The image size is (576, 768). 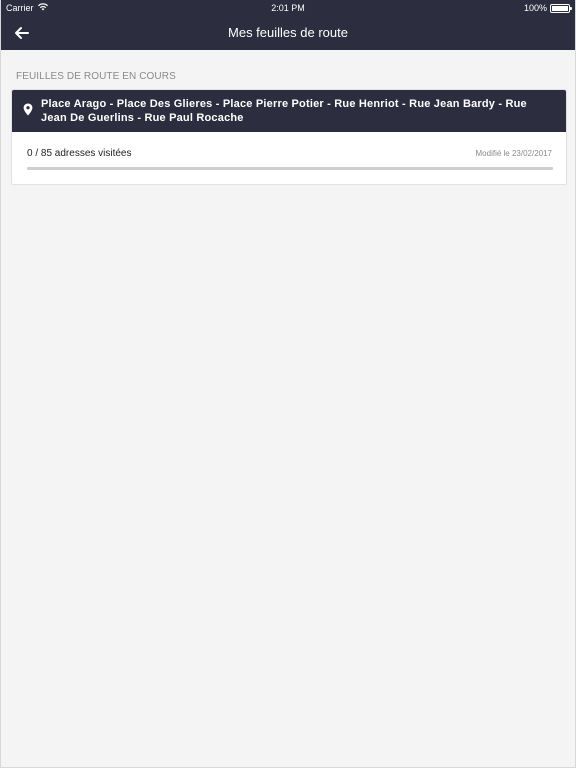 What do you see at coordinates (79, 153) in the screenshot?
I see `visited-count: 0 / 85 adresses visitées` at bounding box center [79, 153].